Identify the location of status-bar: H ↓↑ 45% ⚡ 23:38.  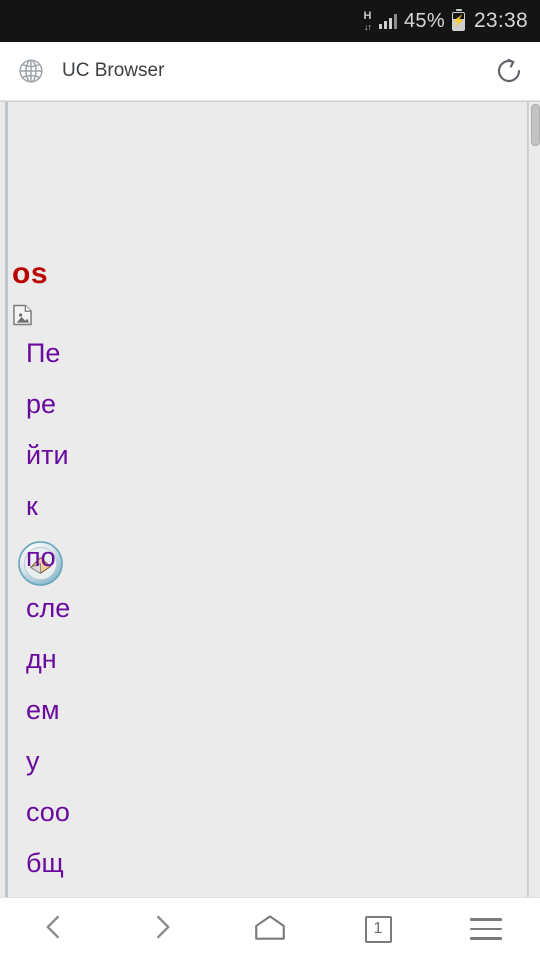
(270, 21).